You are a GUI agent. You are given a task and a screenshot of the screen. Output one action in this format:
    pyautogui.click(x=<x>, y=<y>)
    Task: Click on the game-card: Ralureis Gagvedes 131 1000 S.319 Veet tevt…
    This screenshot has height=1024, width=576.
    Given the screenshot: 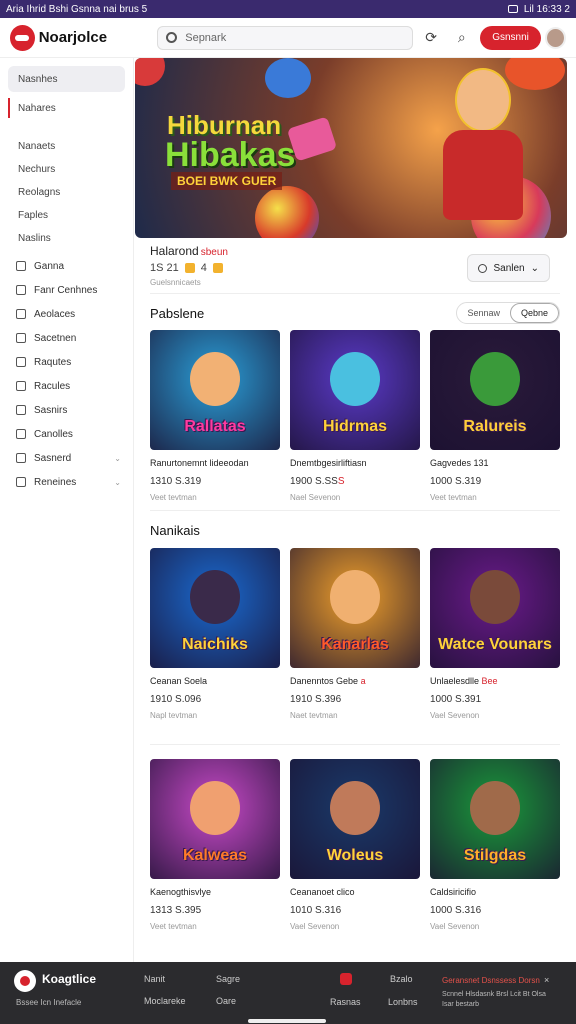 What is the action you would take?
    pyautogui.click(x=495, y=416)
    